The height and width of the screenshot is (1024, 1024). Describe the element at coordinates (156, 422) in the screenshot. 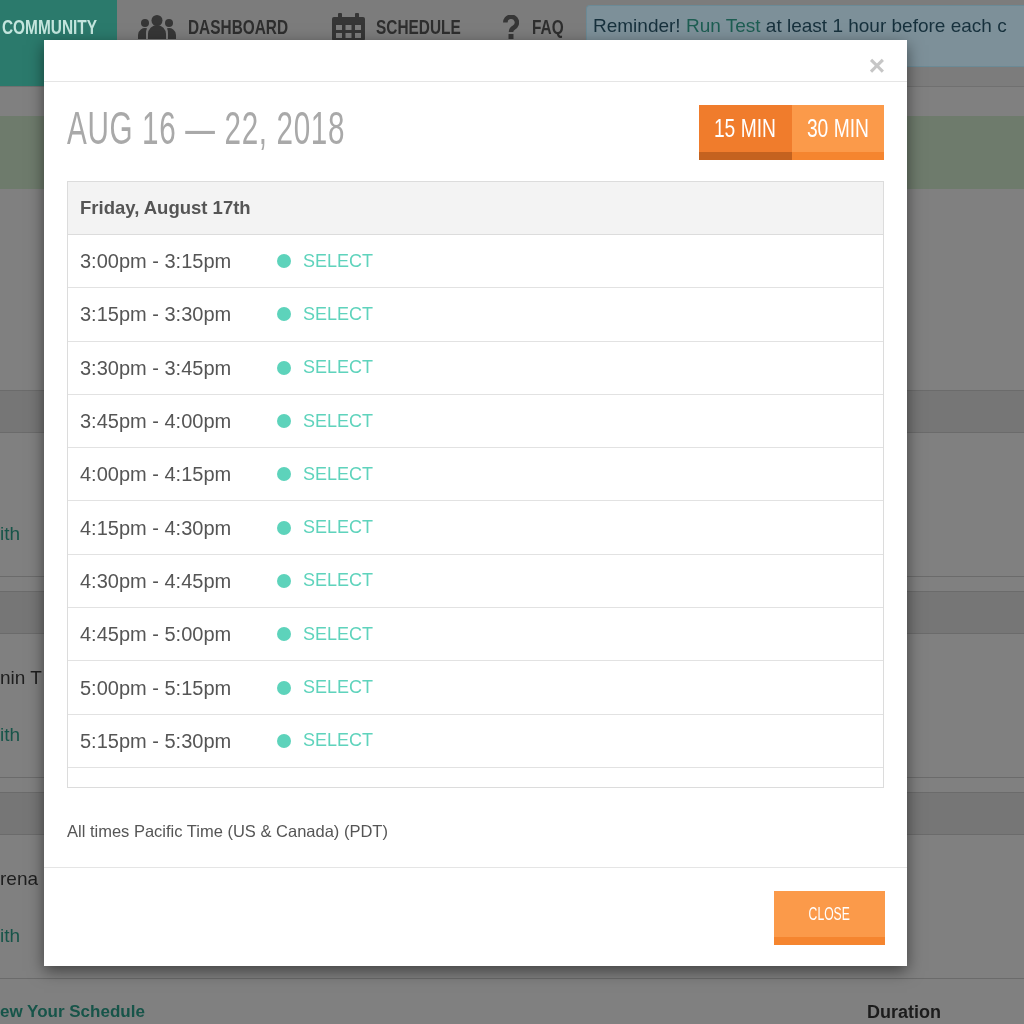

I see `time-slot-text: 3:45pm - 4:00pm` at that location.